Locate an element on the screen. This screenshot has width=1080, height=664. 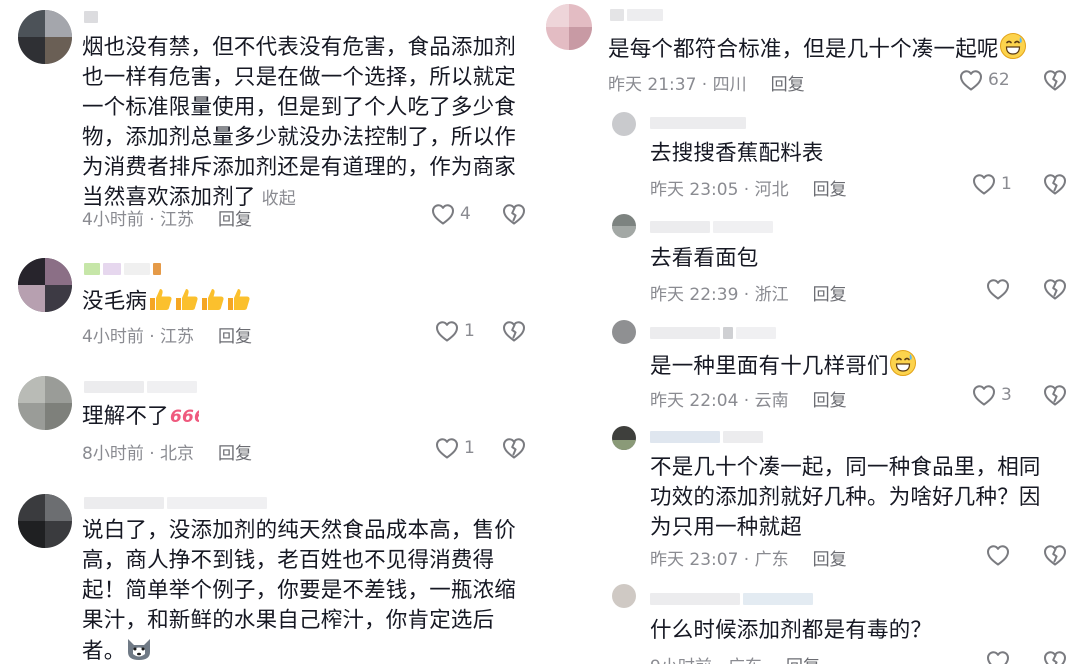
emoji-group is located at coordinates (199, 301).